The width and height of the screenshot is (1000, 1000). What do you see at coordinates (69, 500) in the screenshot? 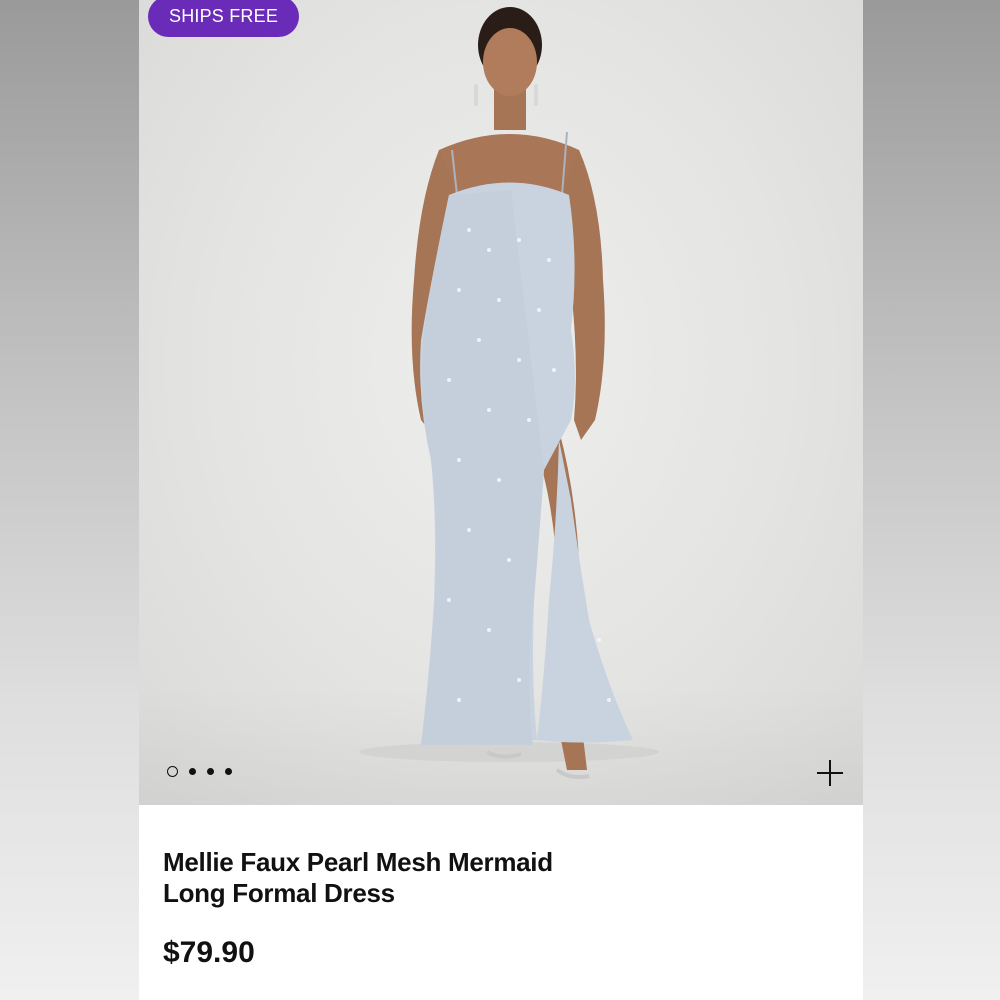
I see `left-backdrop` at bounding box center [69, 500].